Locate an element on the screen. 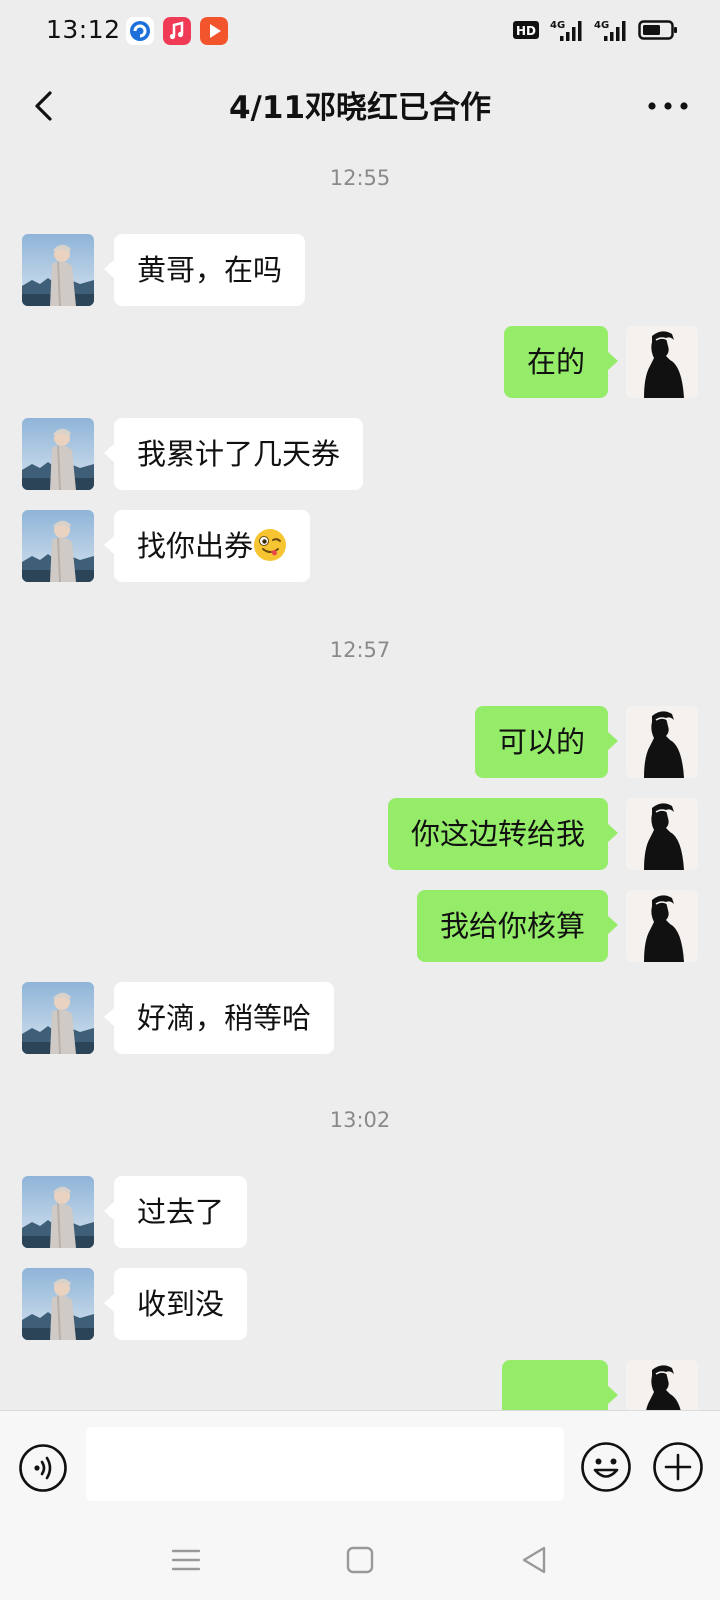  status-time: 13:12 is located at coordinates (83, 29).